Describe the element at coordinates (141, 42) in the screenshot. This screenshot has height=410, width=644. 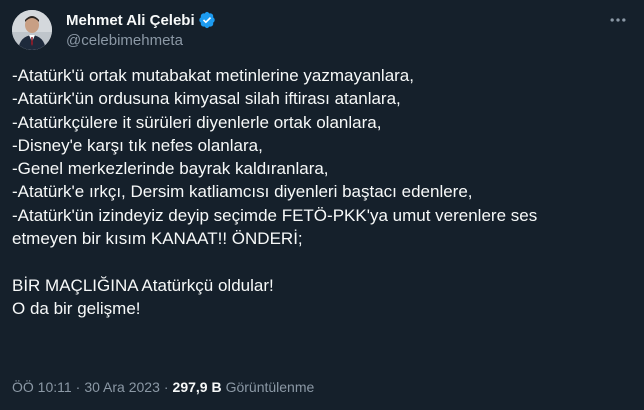
I see `author-handle: @celebimehmeta` at that location.